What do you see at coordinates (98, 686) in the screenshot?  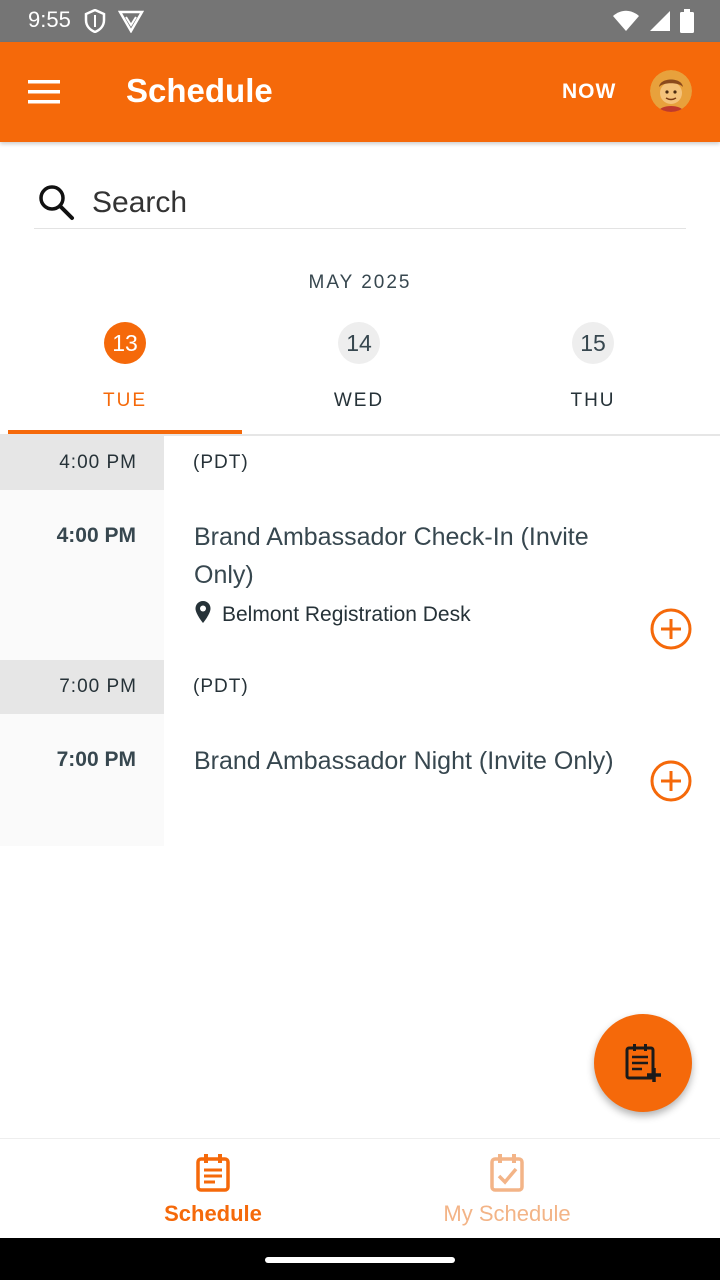 I see `group-time: 7:00 PM` at bounding box center [98, 686].